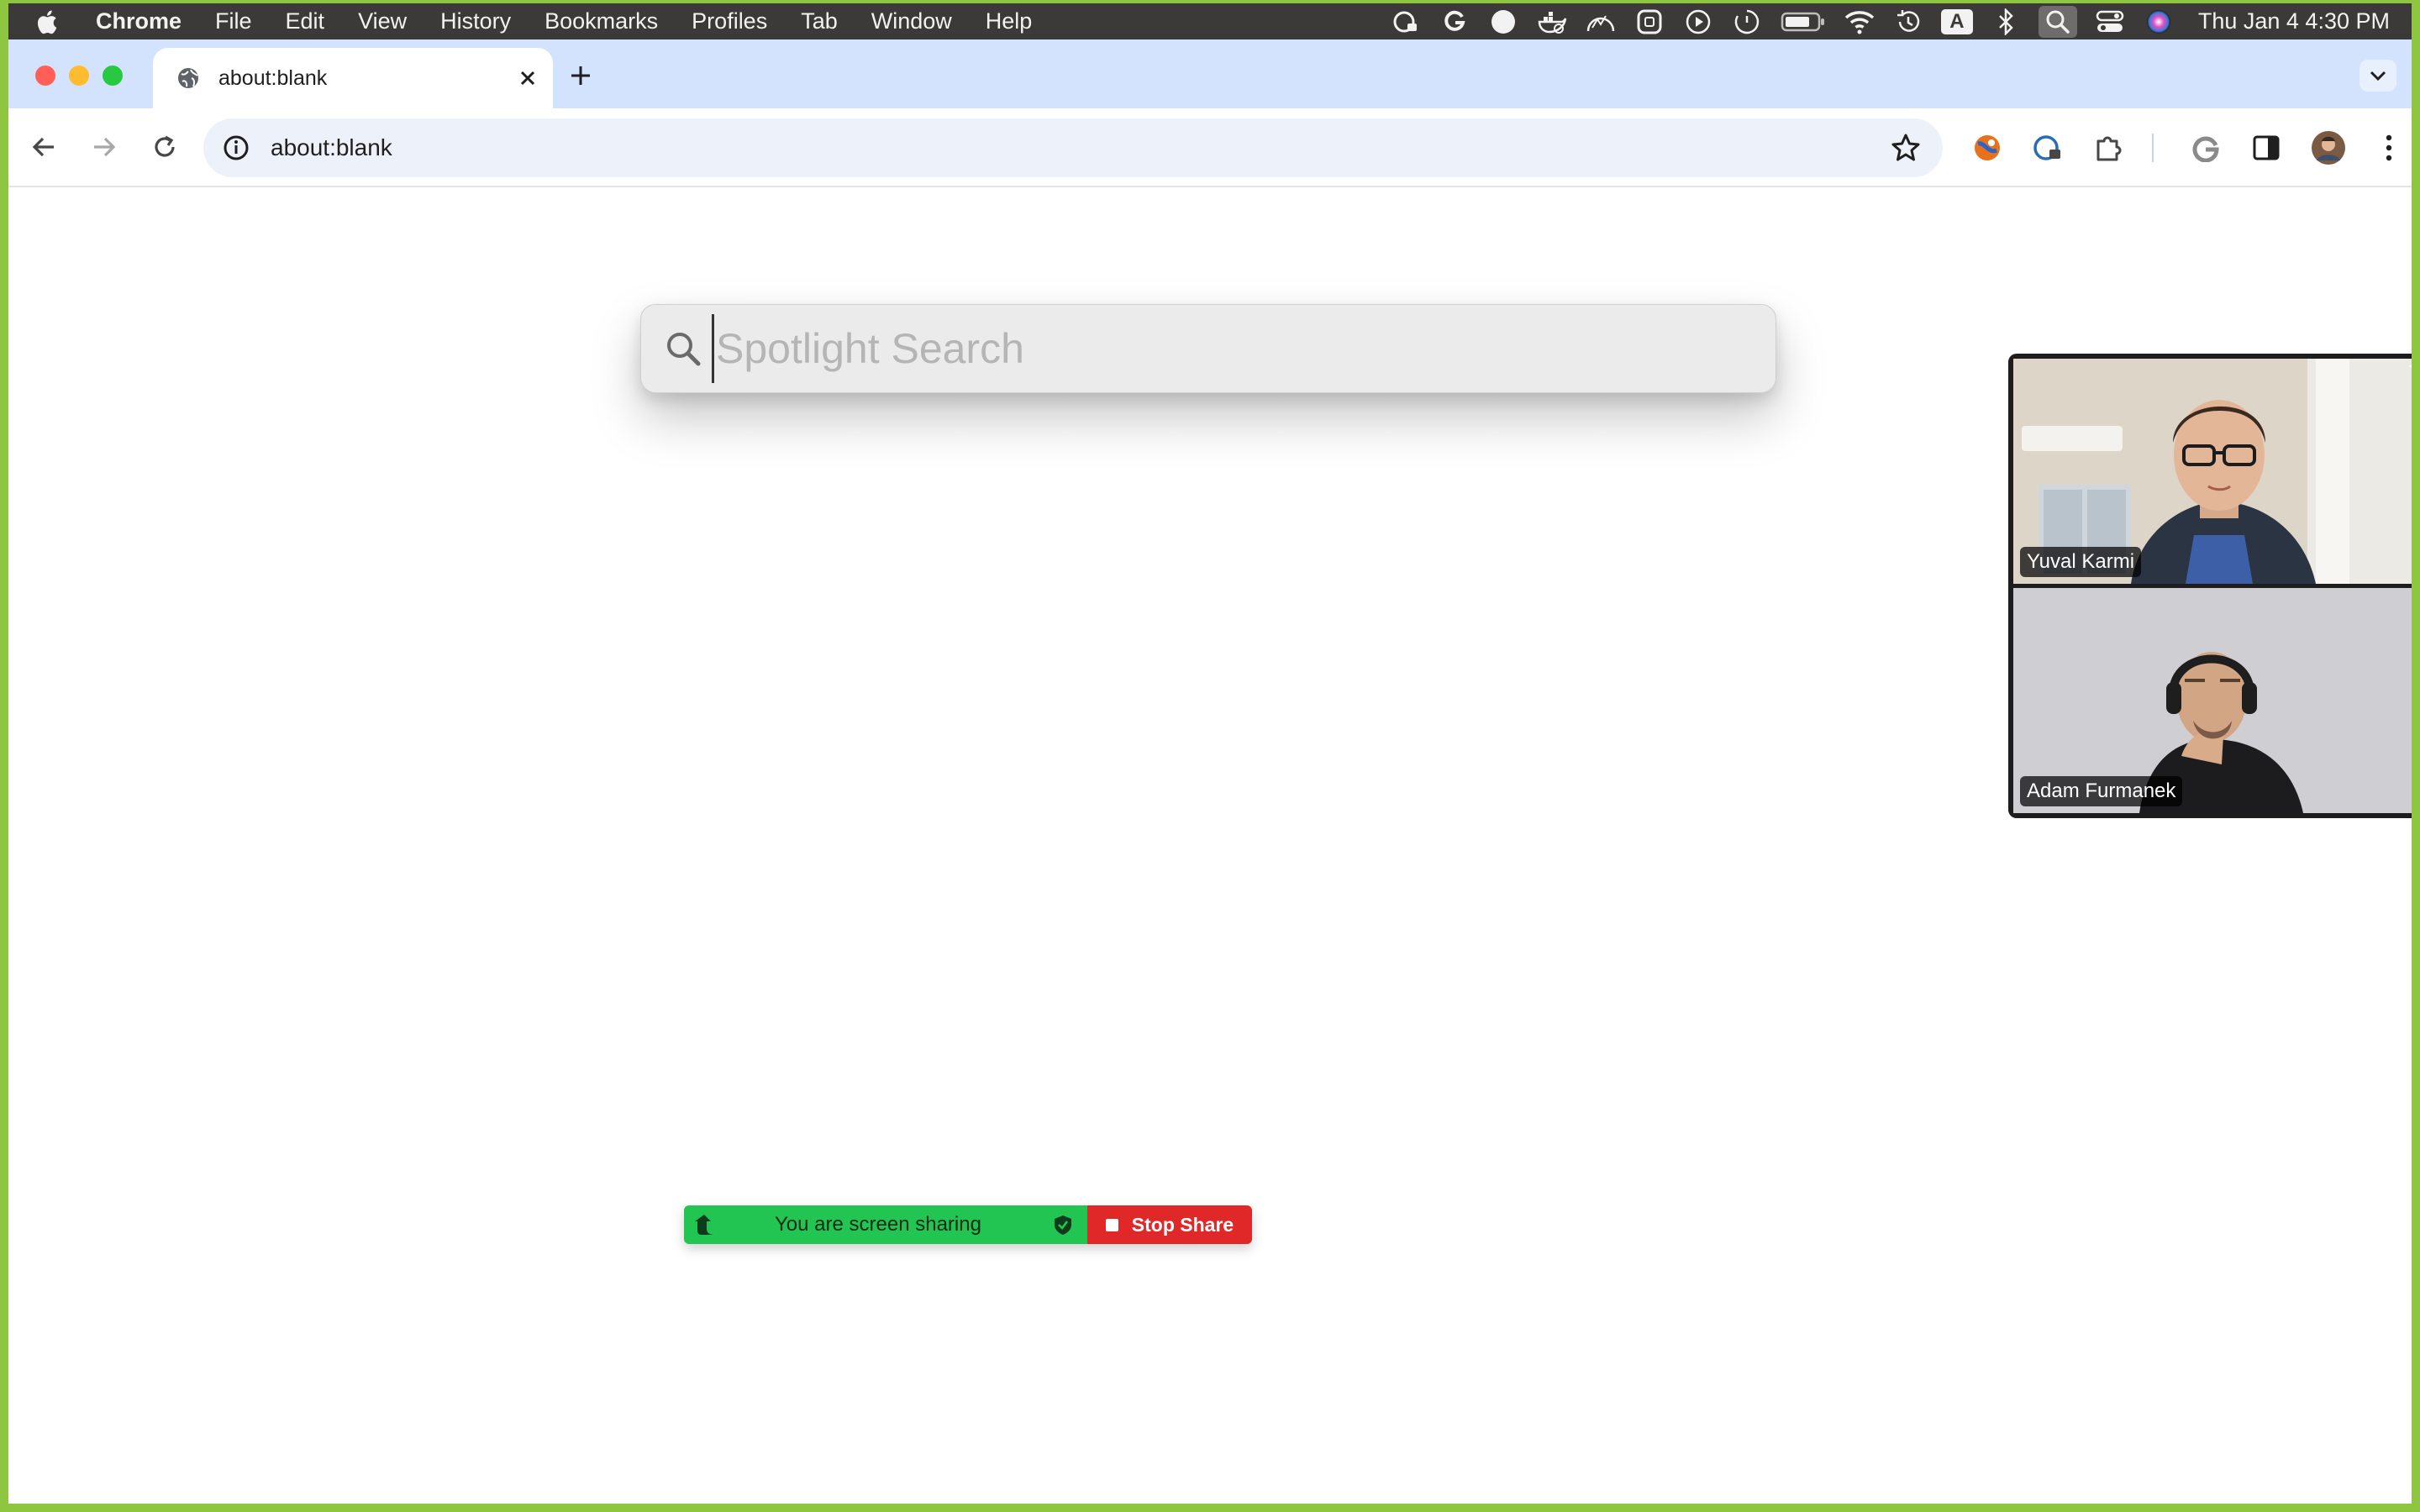 This screenshot has width=2420, height=1512. What do you see at coordinates (79, 76) in the screenshot?
I see `window-minimize-button` at bounding box center [79, 76].